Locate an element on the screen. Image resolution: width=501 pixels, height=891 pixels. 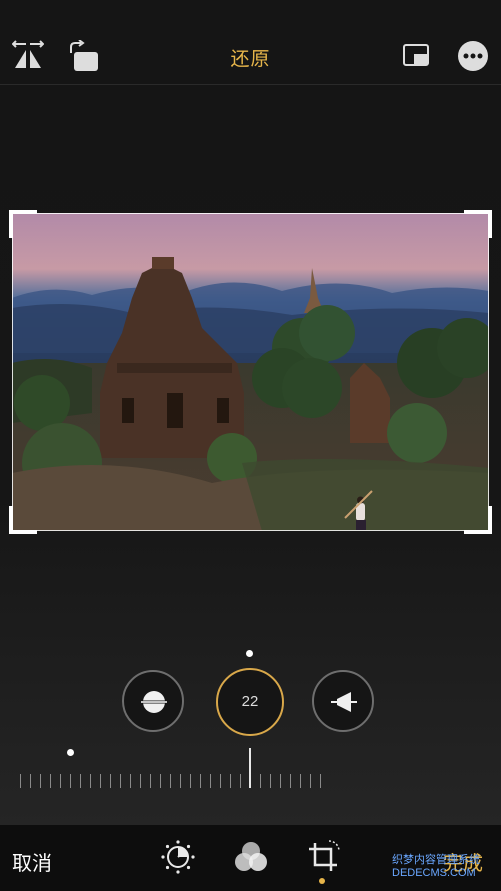
crop-handle-top-right is located at coordinates (478, 224).